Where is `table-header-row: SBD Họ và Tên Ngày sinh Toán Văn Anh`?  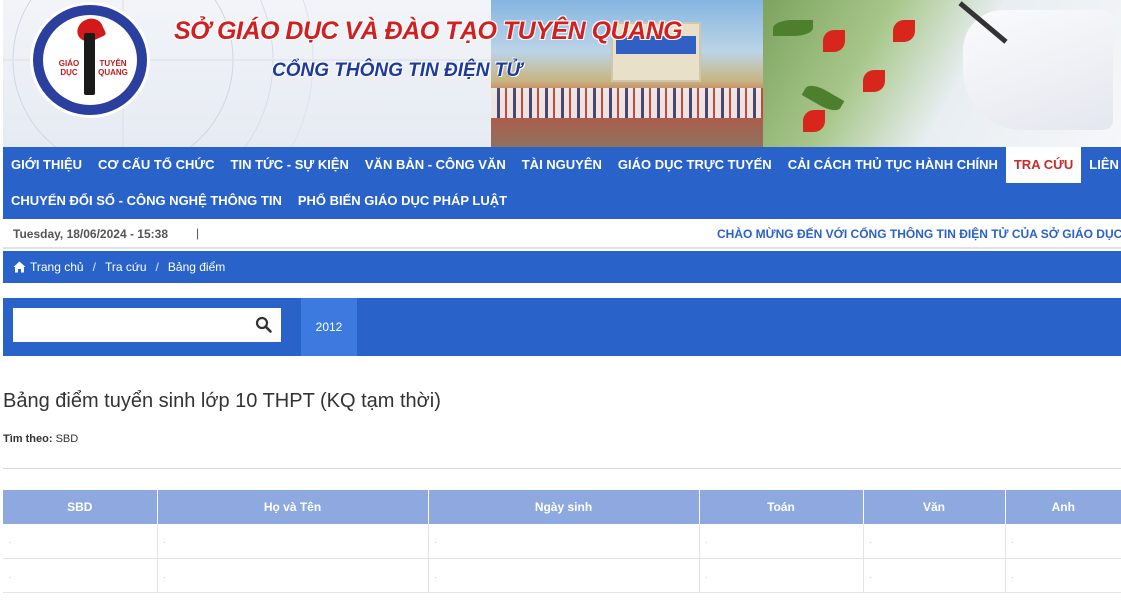 table-header-row: SBD Họ và Tên Ngày sinh Toán Văn Anh is located at coordinates (562, 507).